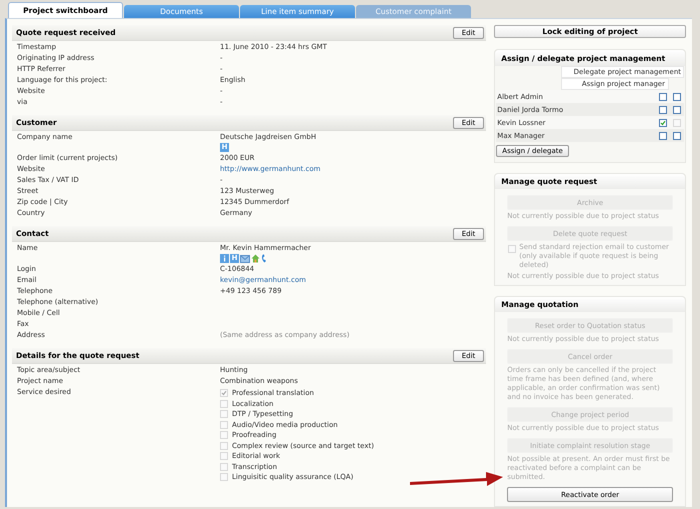  What do you see at coordinates (255, 258) in the screenshot?
I see `house-icon` at bounding box center [255, 258].